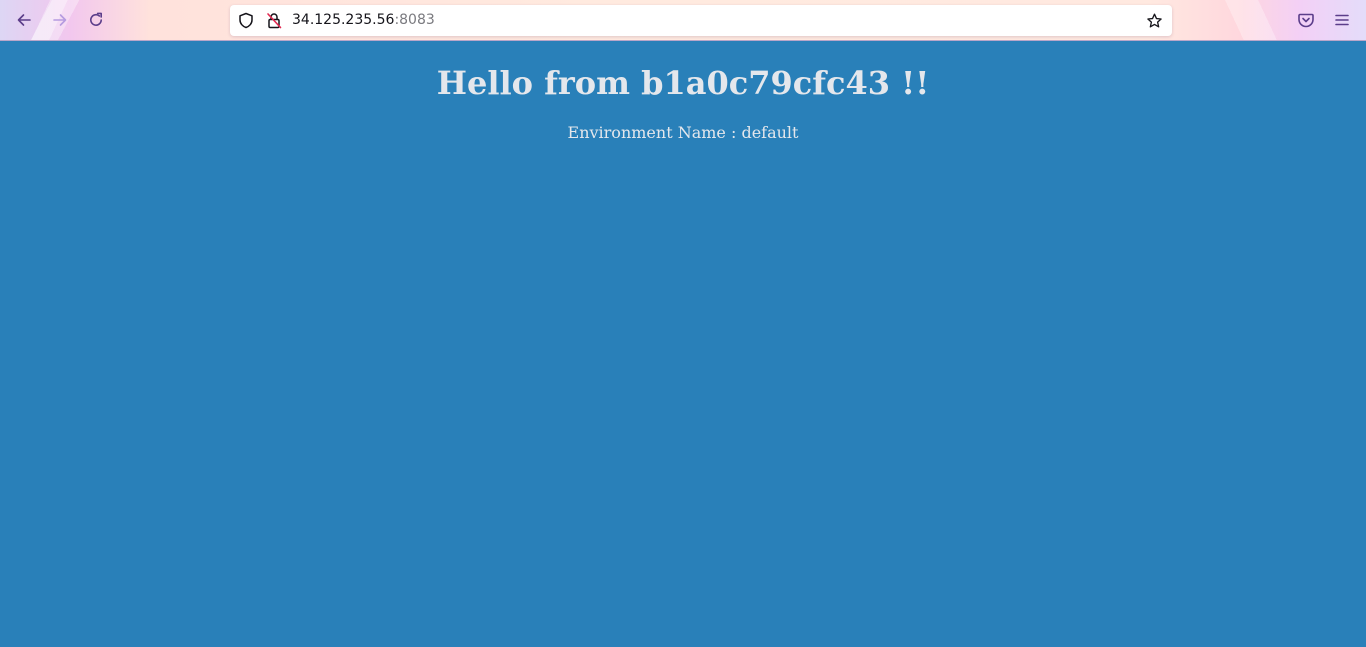 This screenshot has height=647, width=1366. What do you see at coordinates (701, 20) in the screenshot?
I see `address-bar: 34.125.235.56:8083` at bounding box center [701, 20].